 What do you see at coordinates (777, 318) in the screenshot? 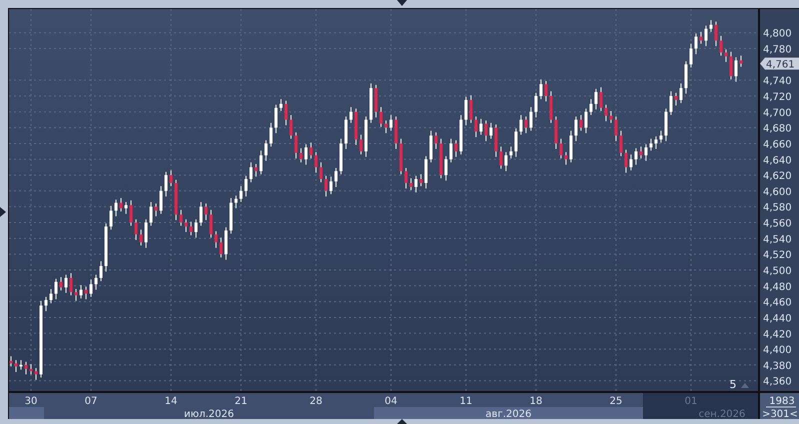
I see `axis-tick-label: 4,440` at bounding box center [777, 318].